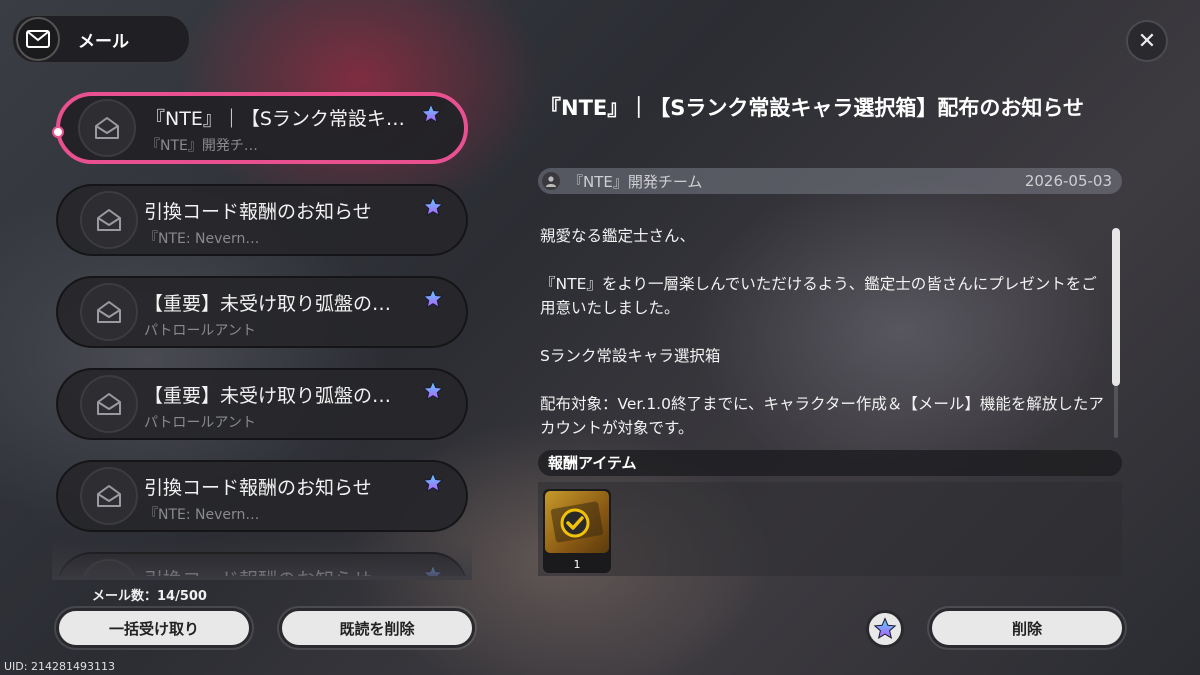  Describe the element at coordinates (551, 181) in the screenshot. I see `avatar-icon` at that location.